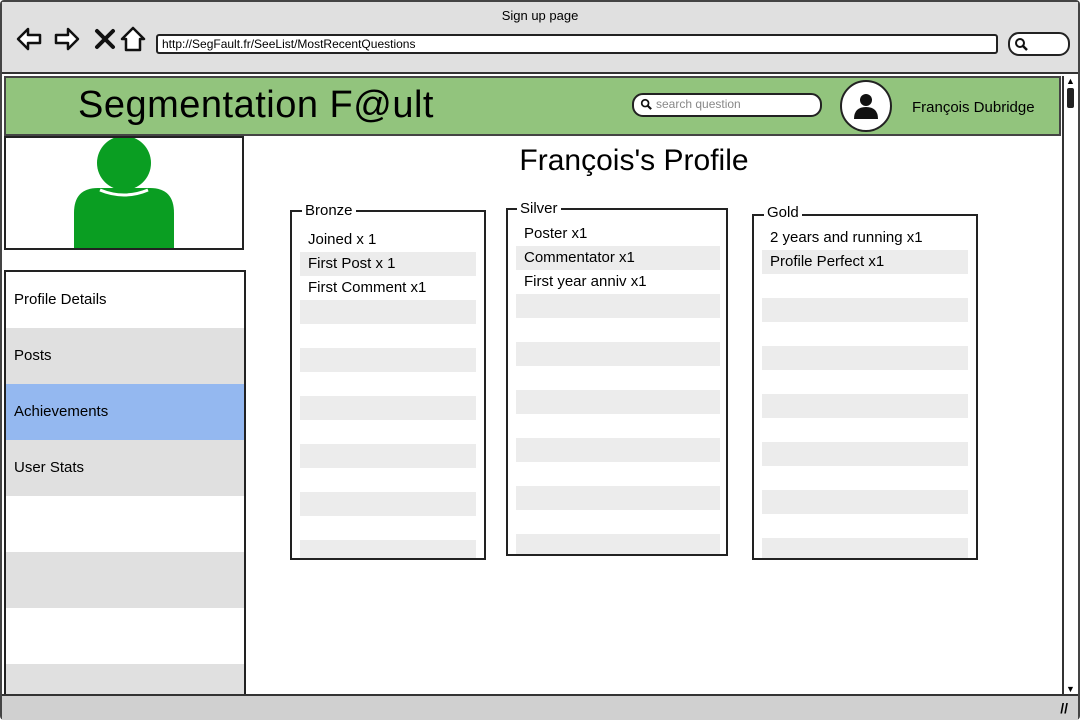 The height and width of the screenshot is (720, 1080). I want to click on search-placeholder: search question, so click(698, 104).